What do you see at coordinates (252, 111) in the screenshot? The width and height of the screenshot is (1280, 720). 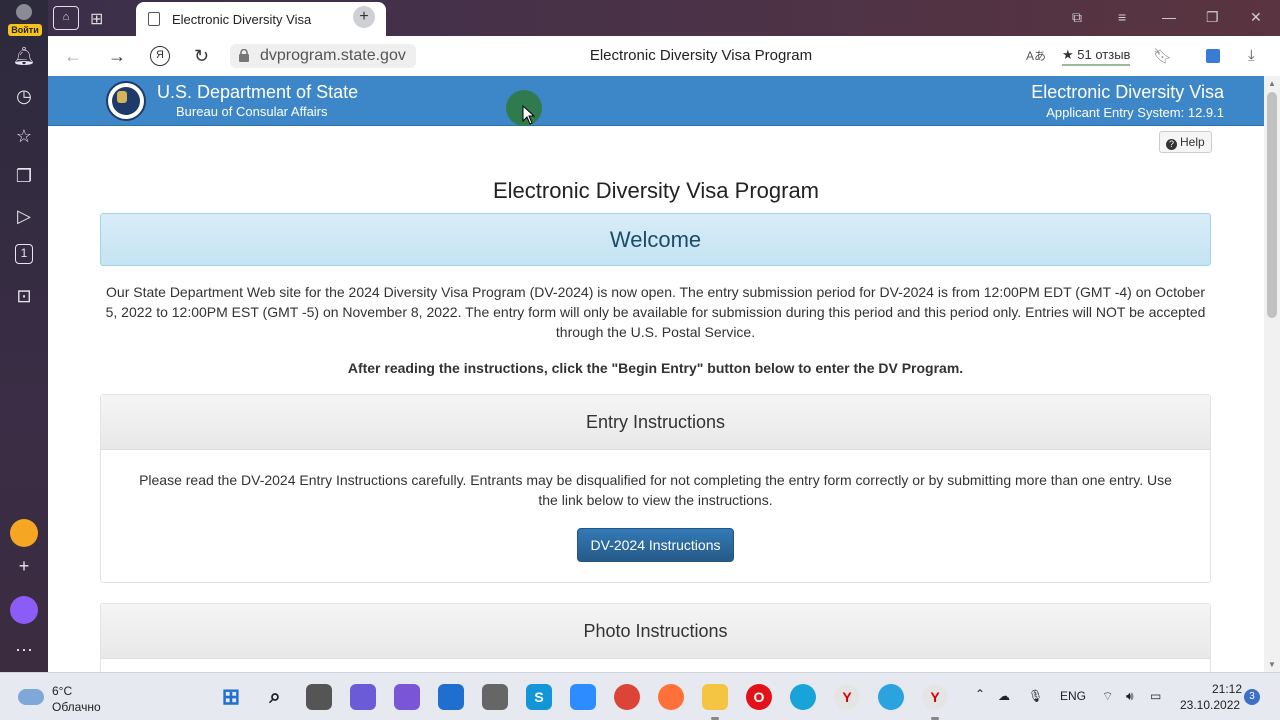 I see `bureau-name: Bureau of Consular Affairs` at bounding box center [252, 111].